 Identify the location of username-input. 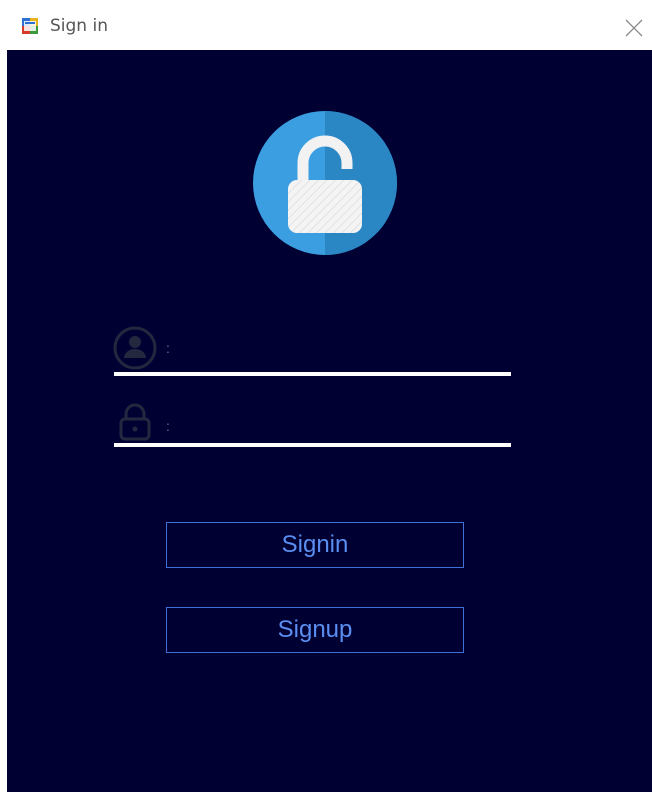
(346, 353).